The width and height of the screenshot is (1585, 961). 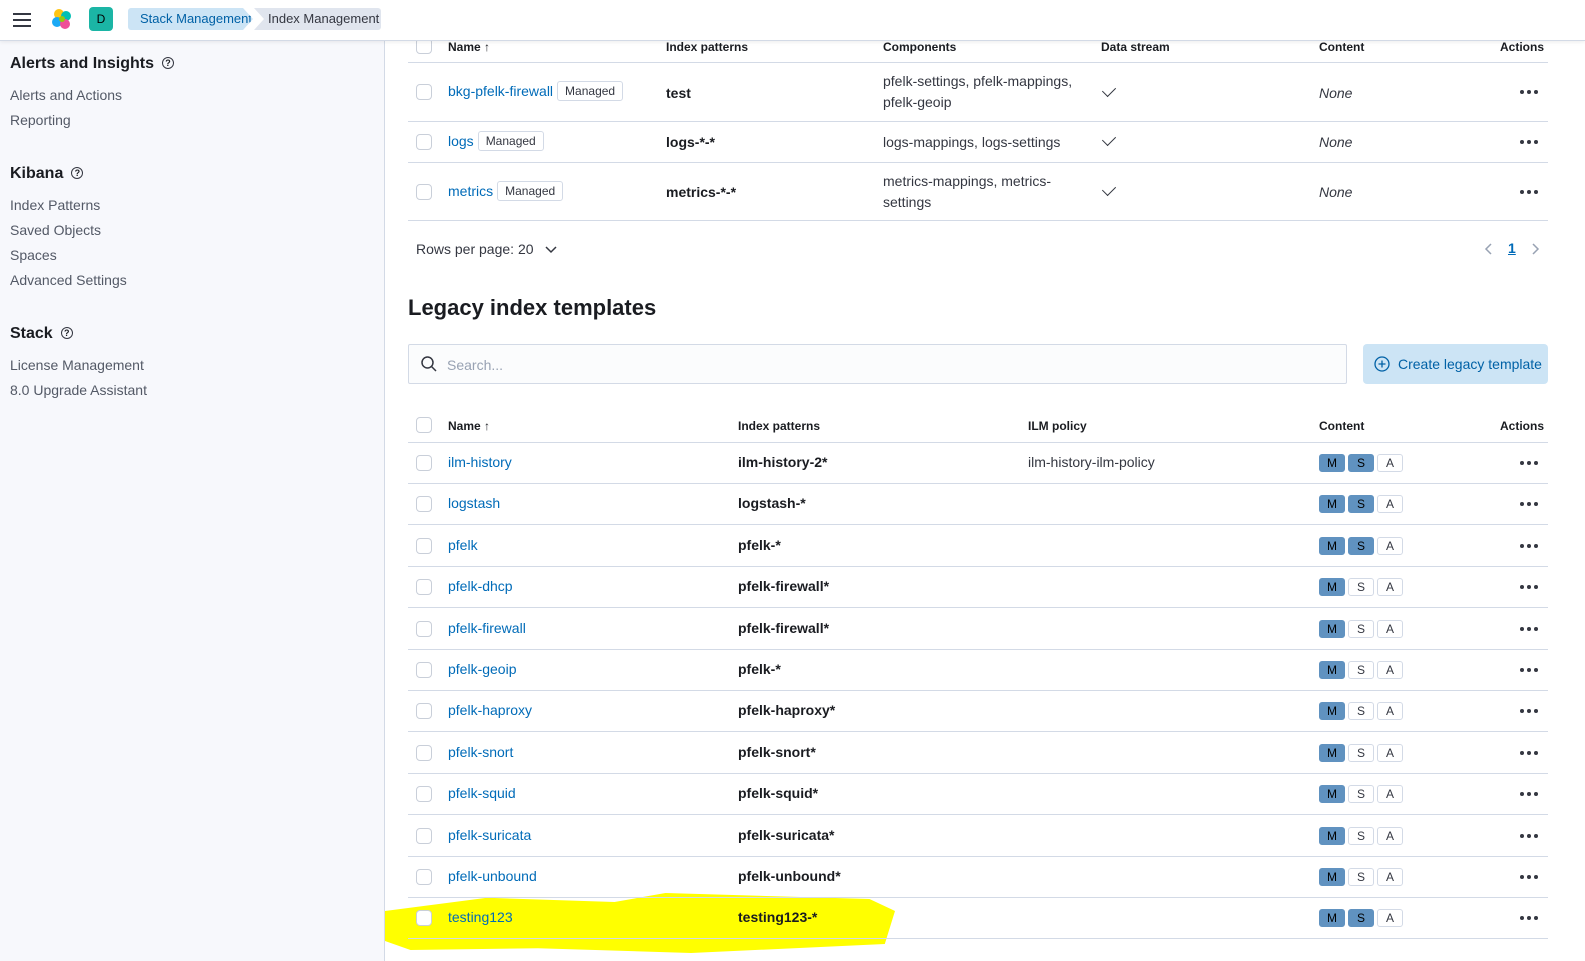 I want to click on sidebar-item-index-patterns: Index Patterns, so click(x=55, y=205).